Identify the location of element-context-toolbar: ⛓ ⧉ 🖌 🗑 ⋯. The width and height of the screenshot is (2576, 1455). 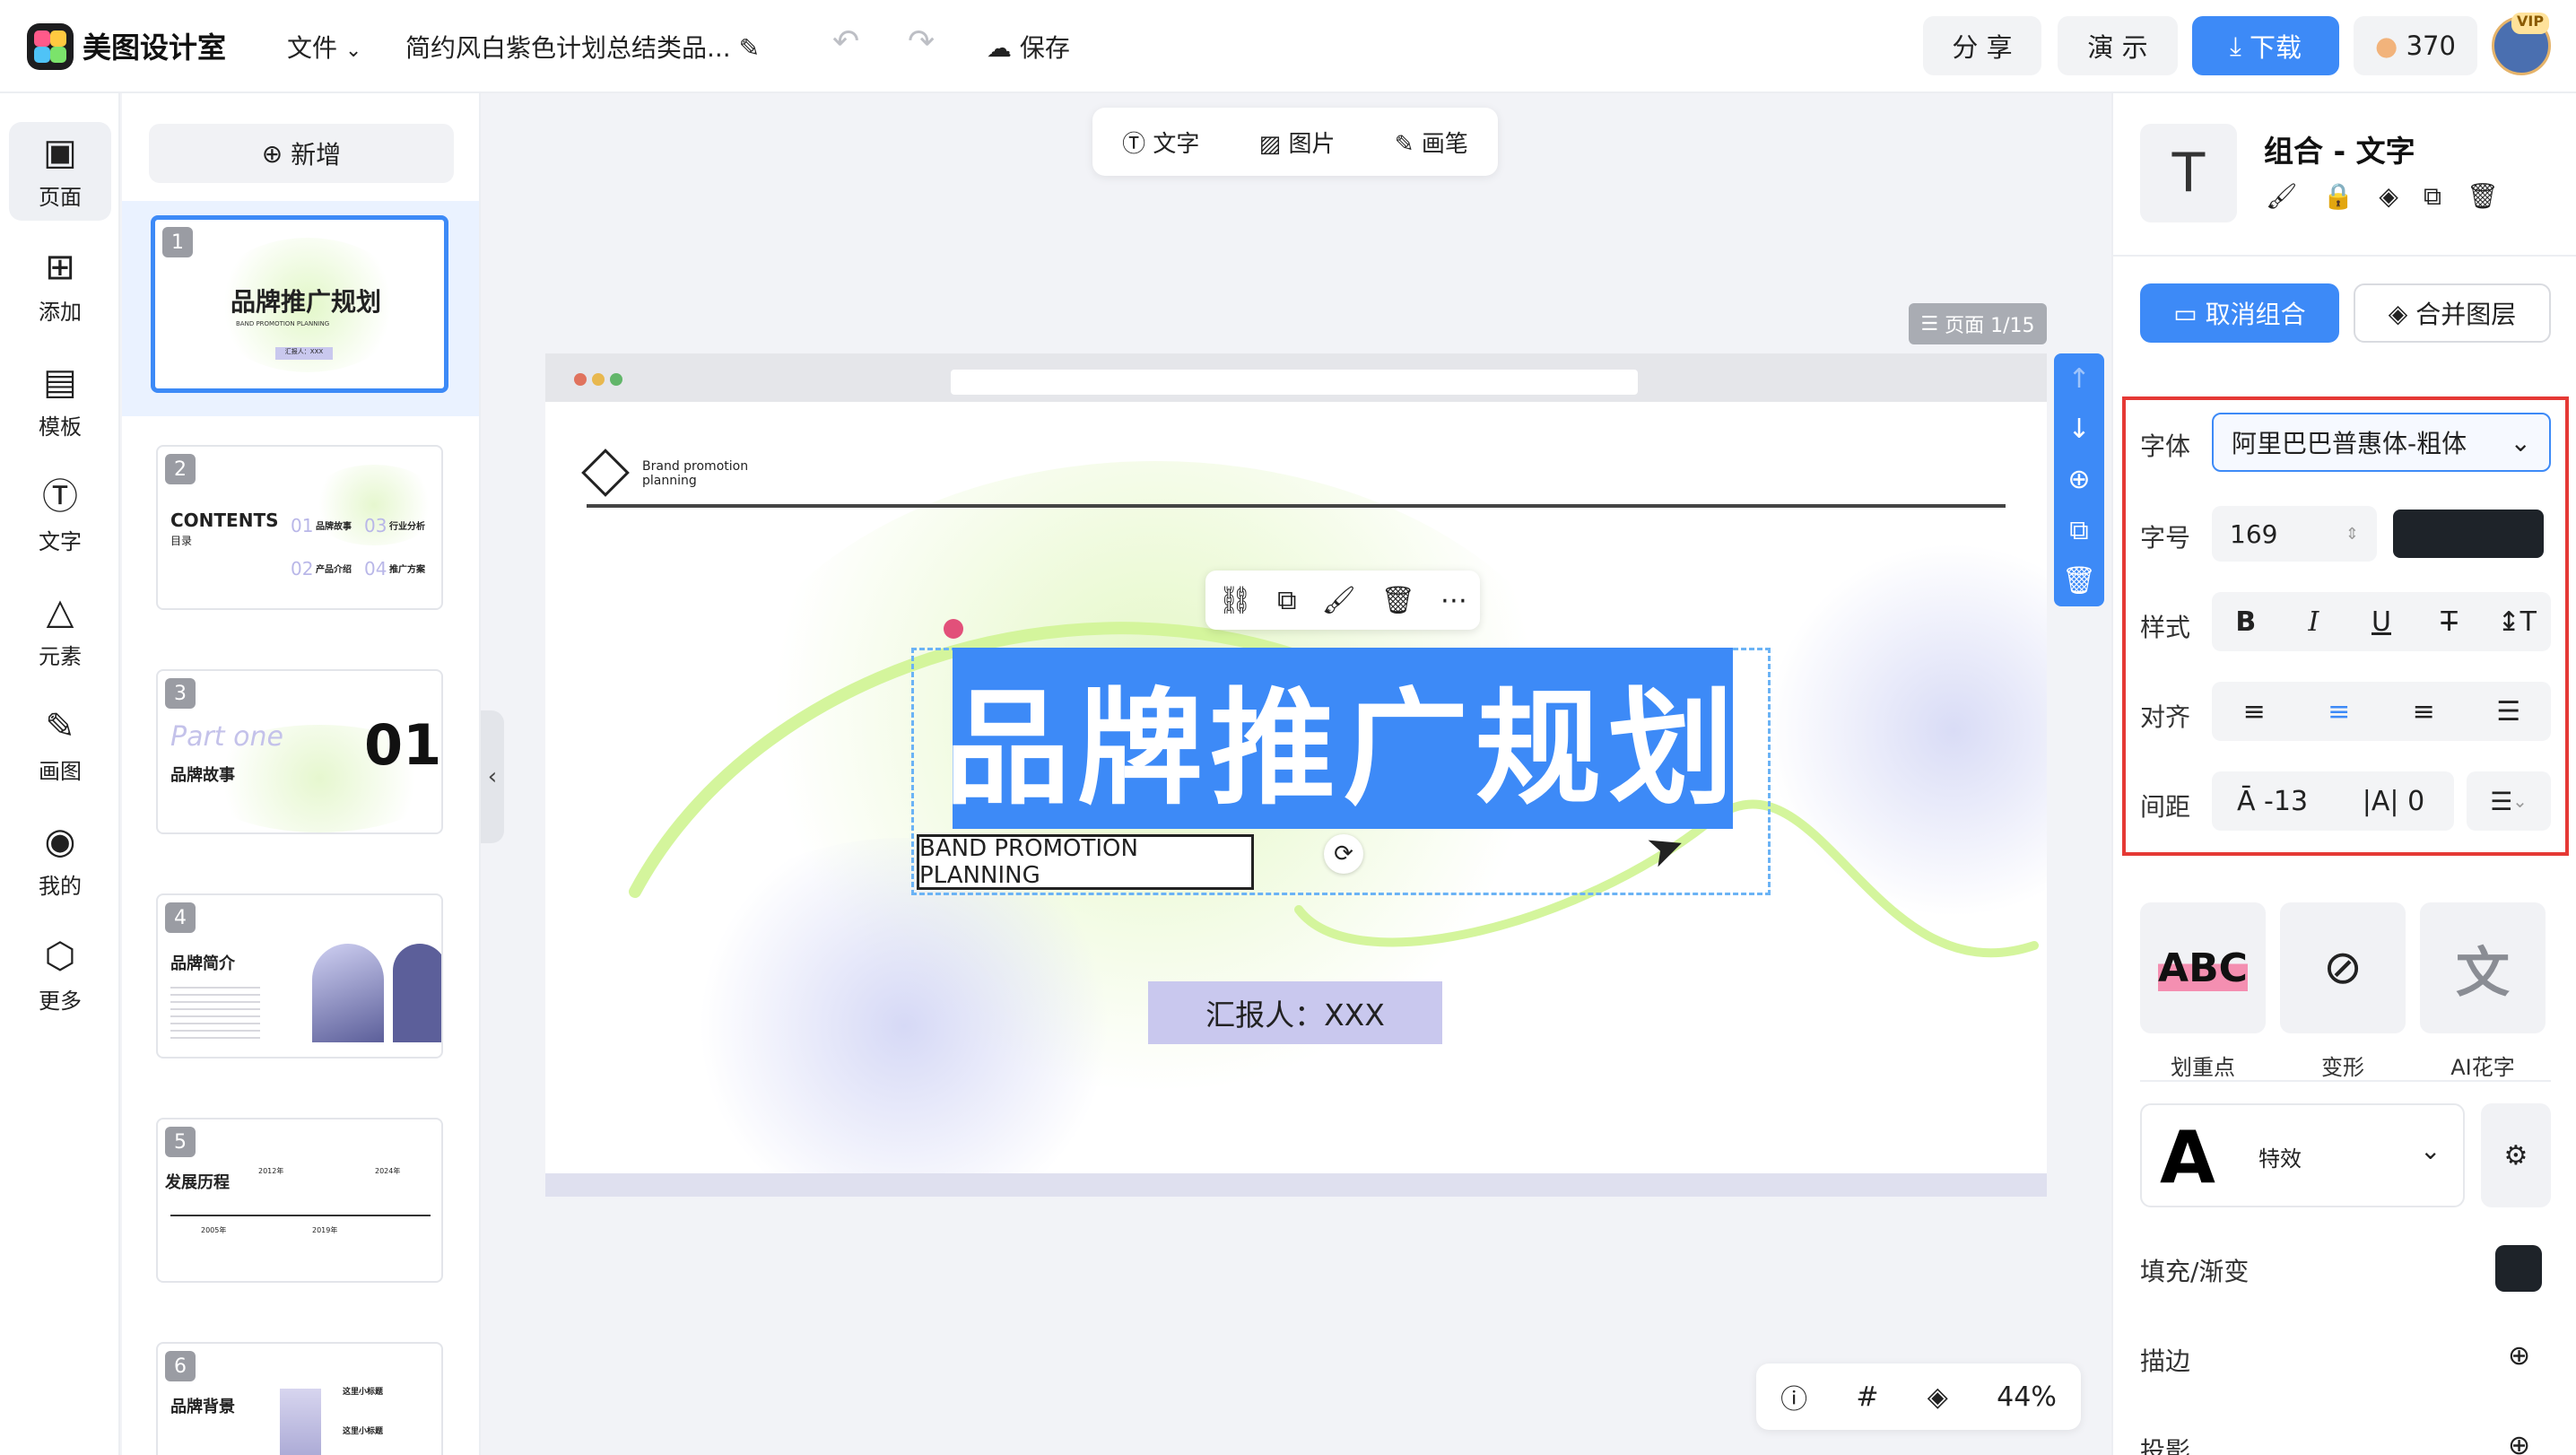
(1342, 600).